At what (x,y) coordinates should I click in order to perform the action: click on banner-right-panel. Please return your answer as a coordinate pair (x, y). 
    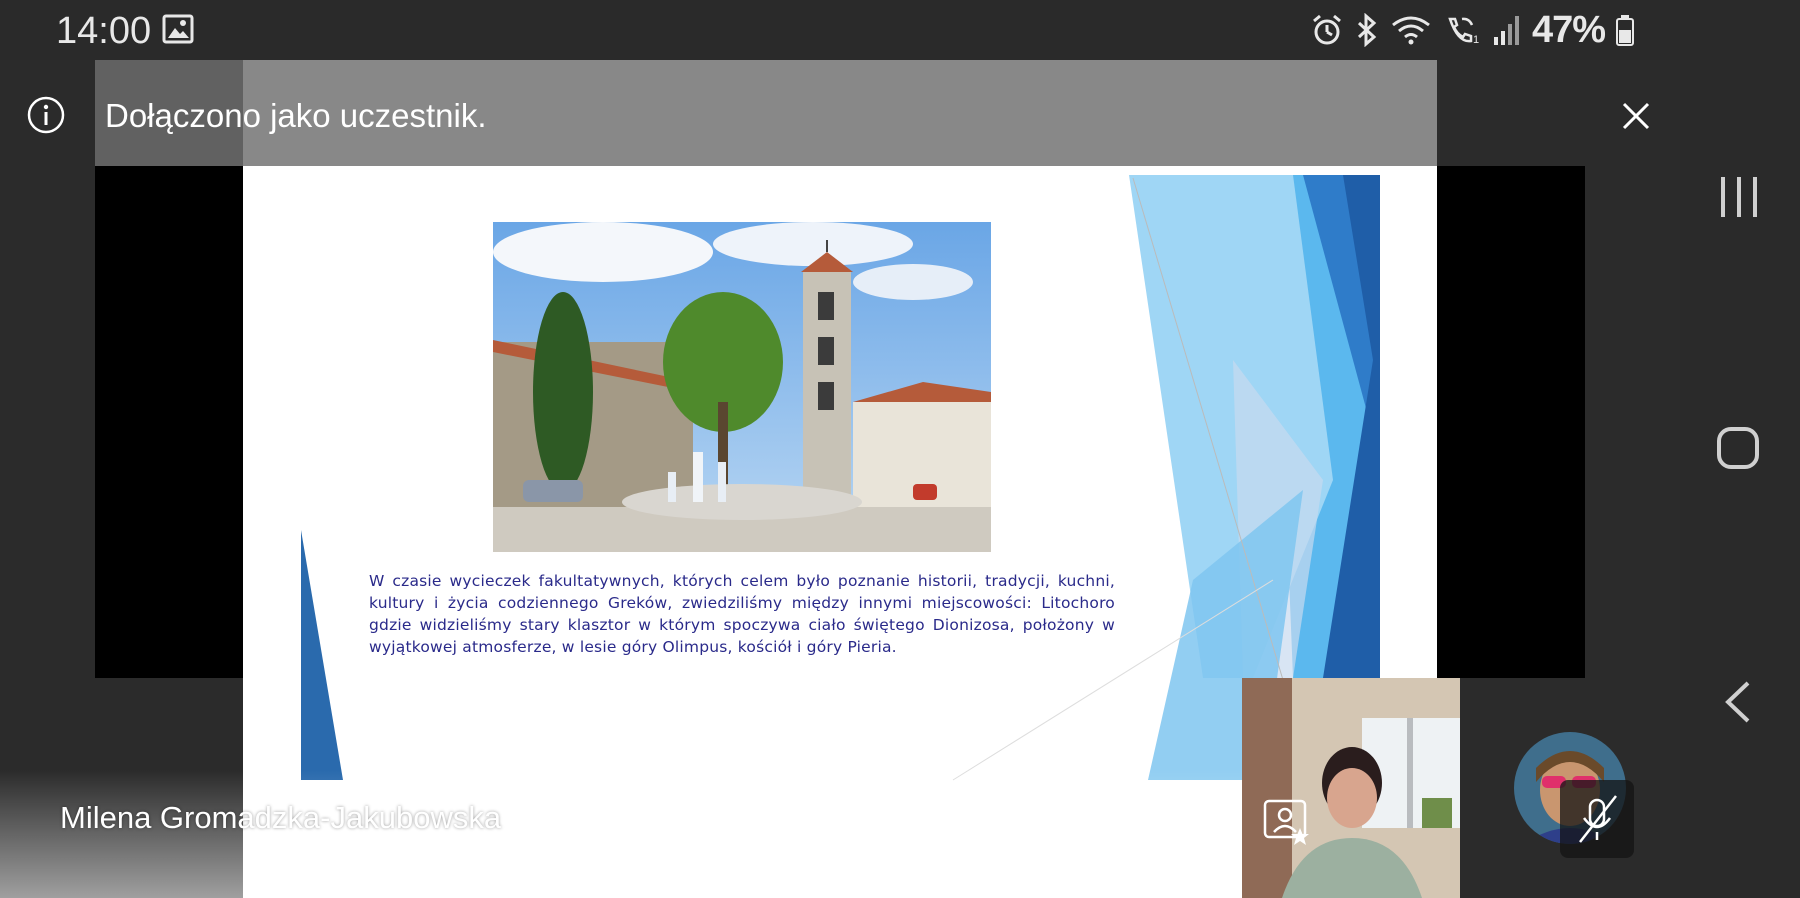
    Looking at the image, I should click on (1511, 113).